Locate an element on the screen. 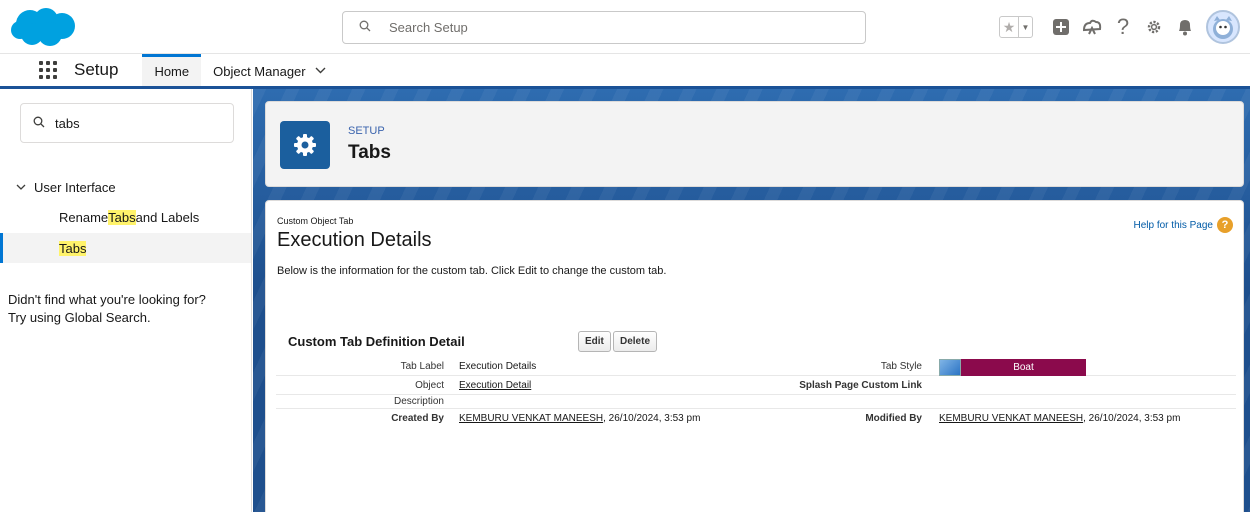 The width and height of the screenshot is (1250, 512). help-line-1: Didn't find what you're looking for? is located at coordinates (107, 299).